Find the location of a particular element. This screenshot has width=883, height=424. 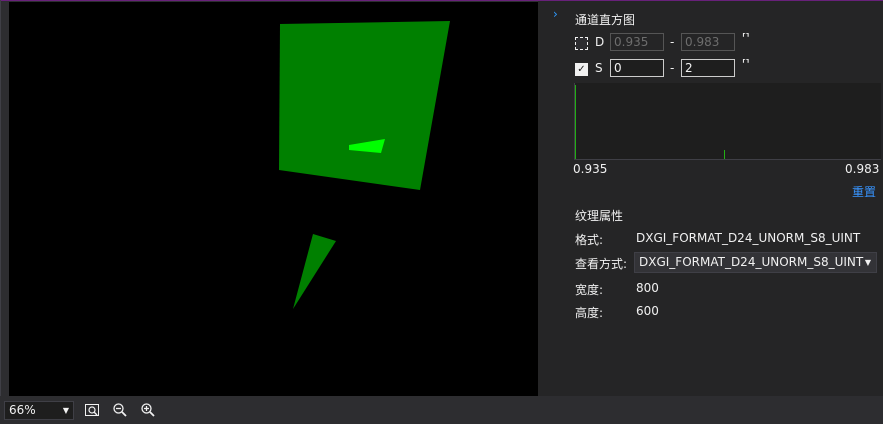

large-green-quad is located at coordinates (364, 105).